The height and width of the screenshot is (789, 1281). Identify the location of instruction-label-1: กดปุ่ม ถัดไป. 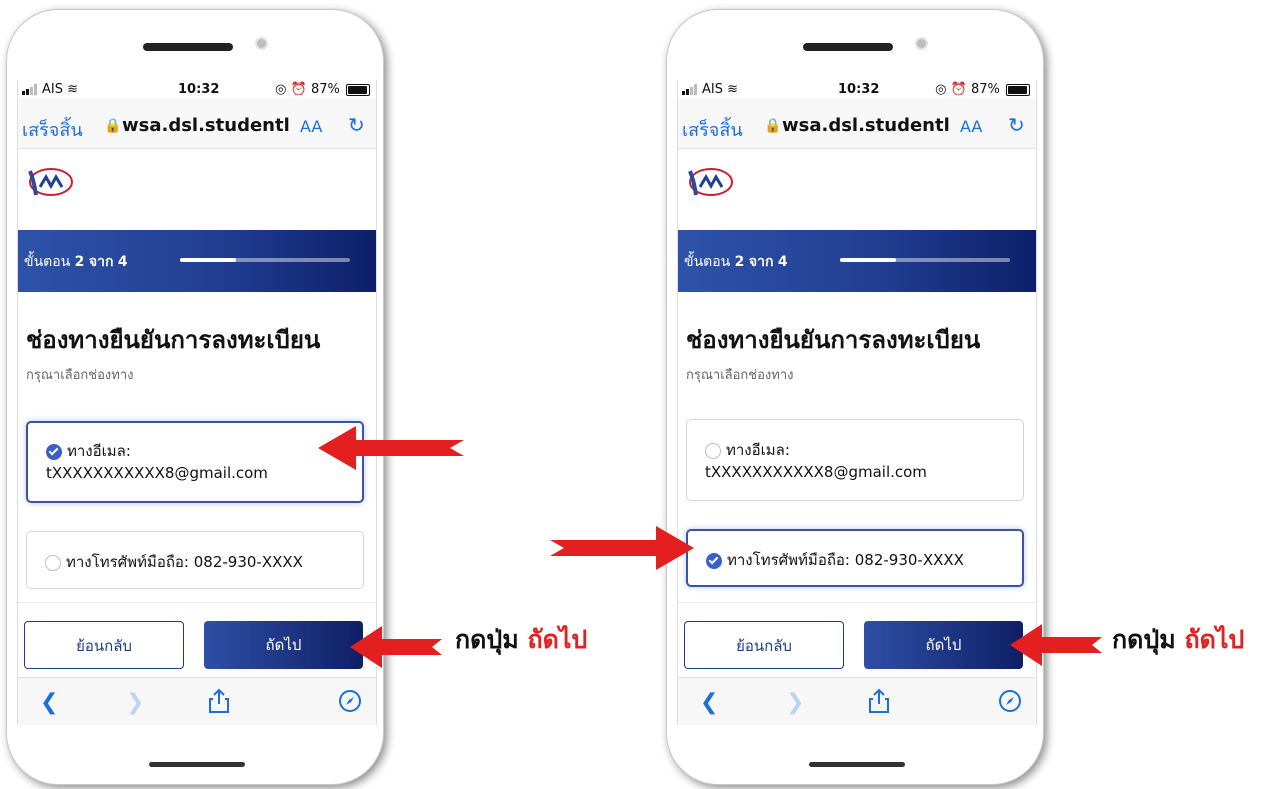
(521, 639).